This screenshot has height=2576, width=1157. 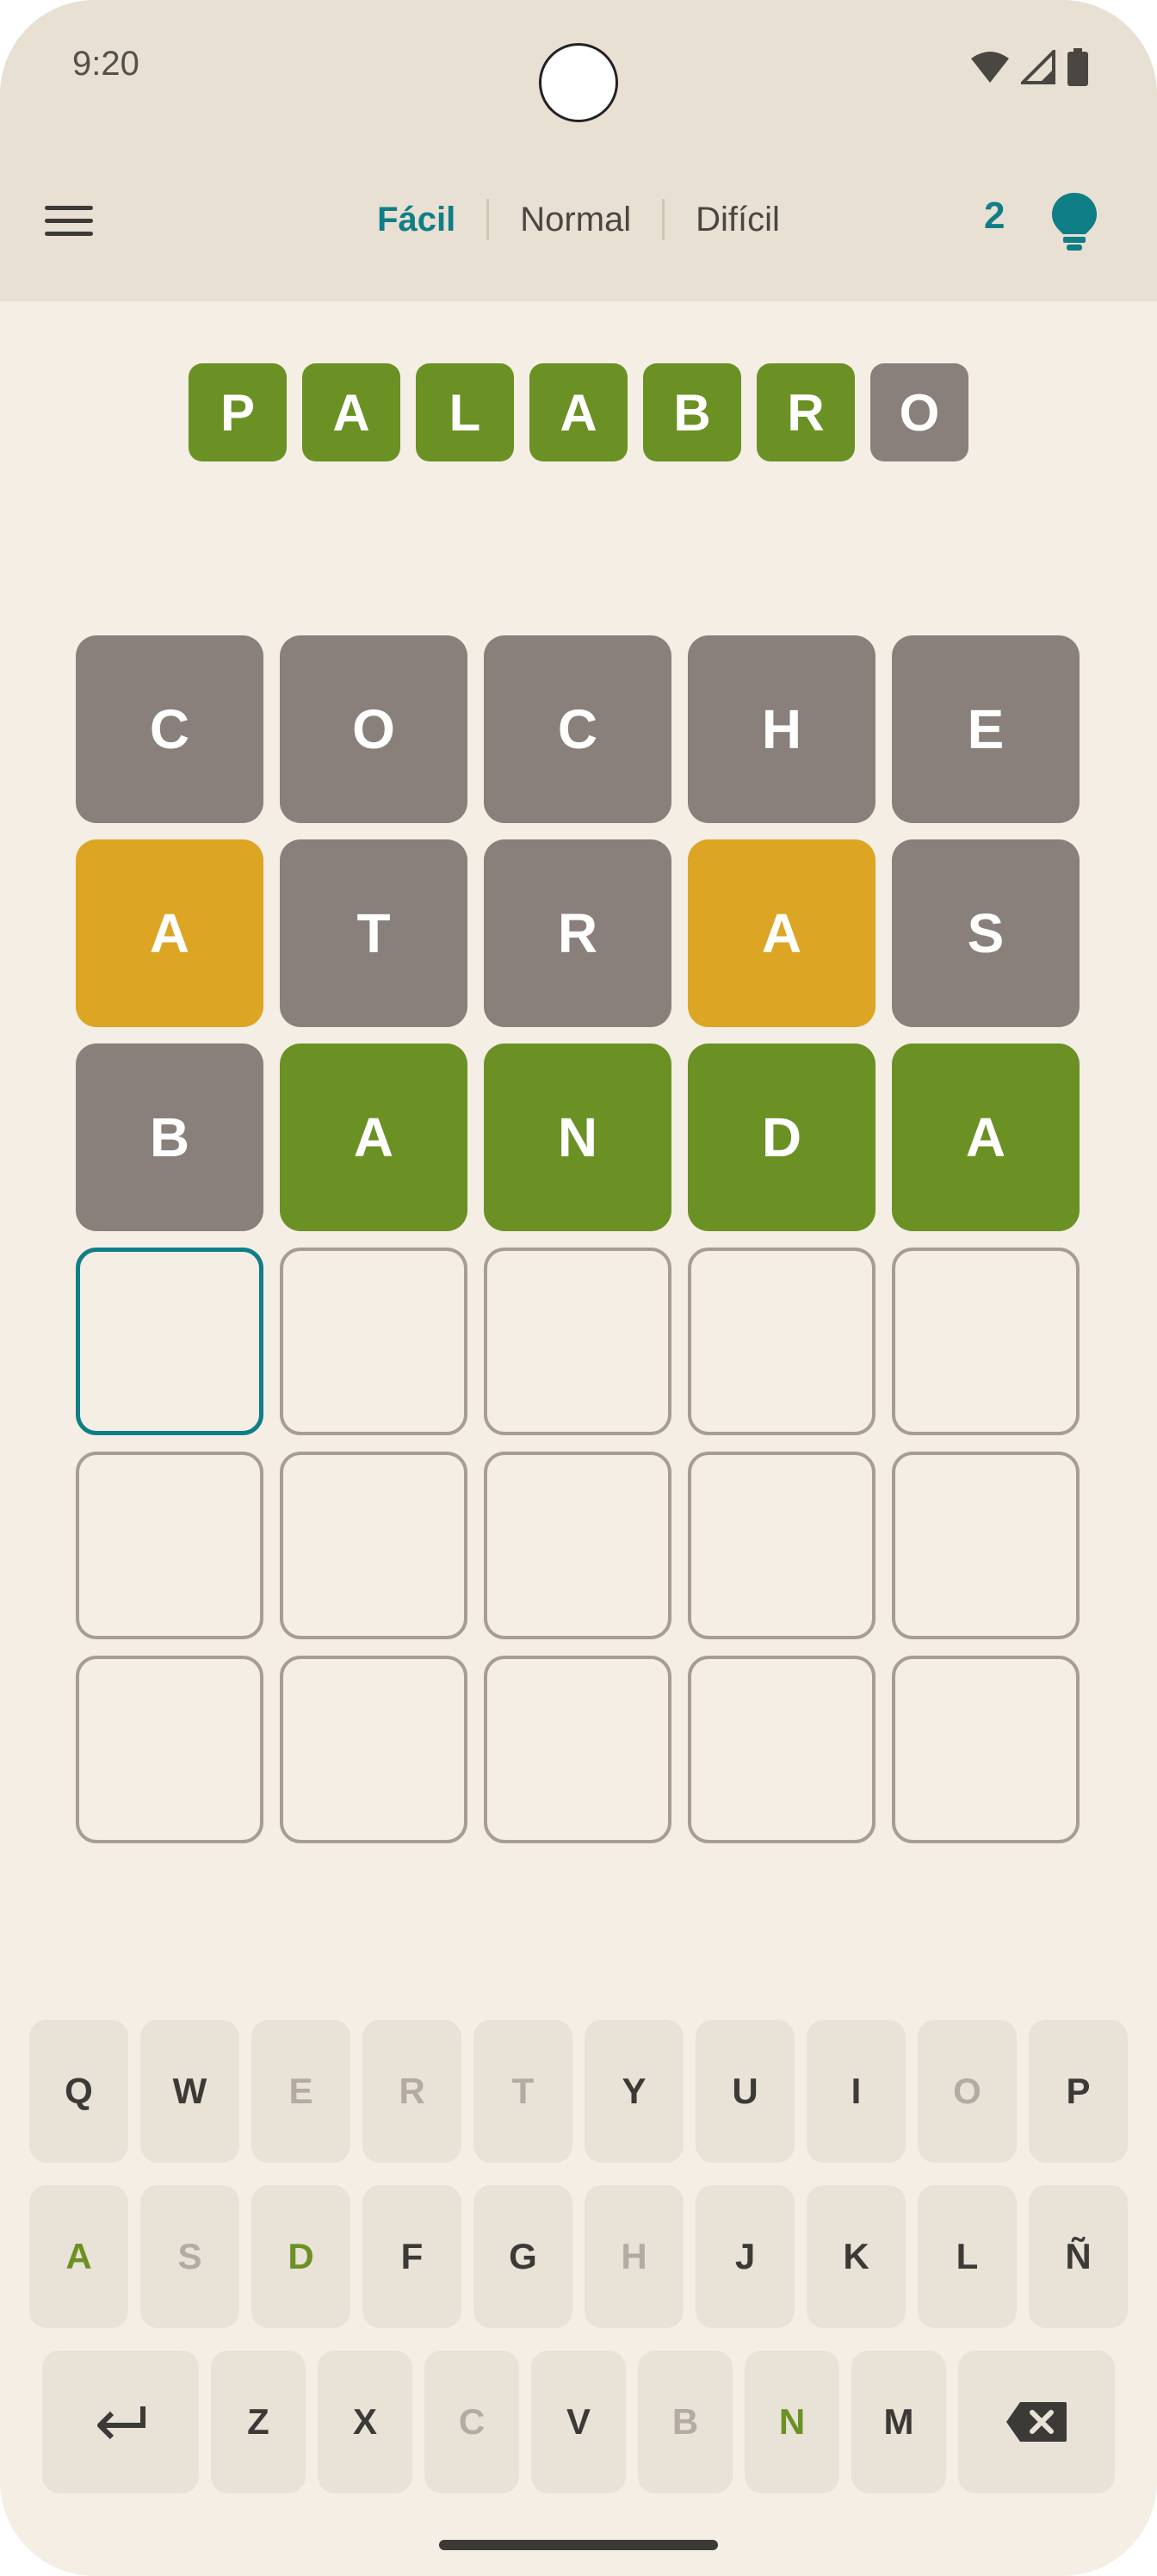 I want to click on key-v: V, so click(x=579, y=2421).